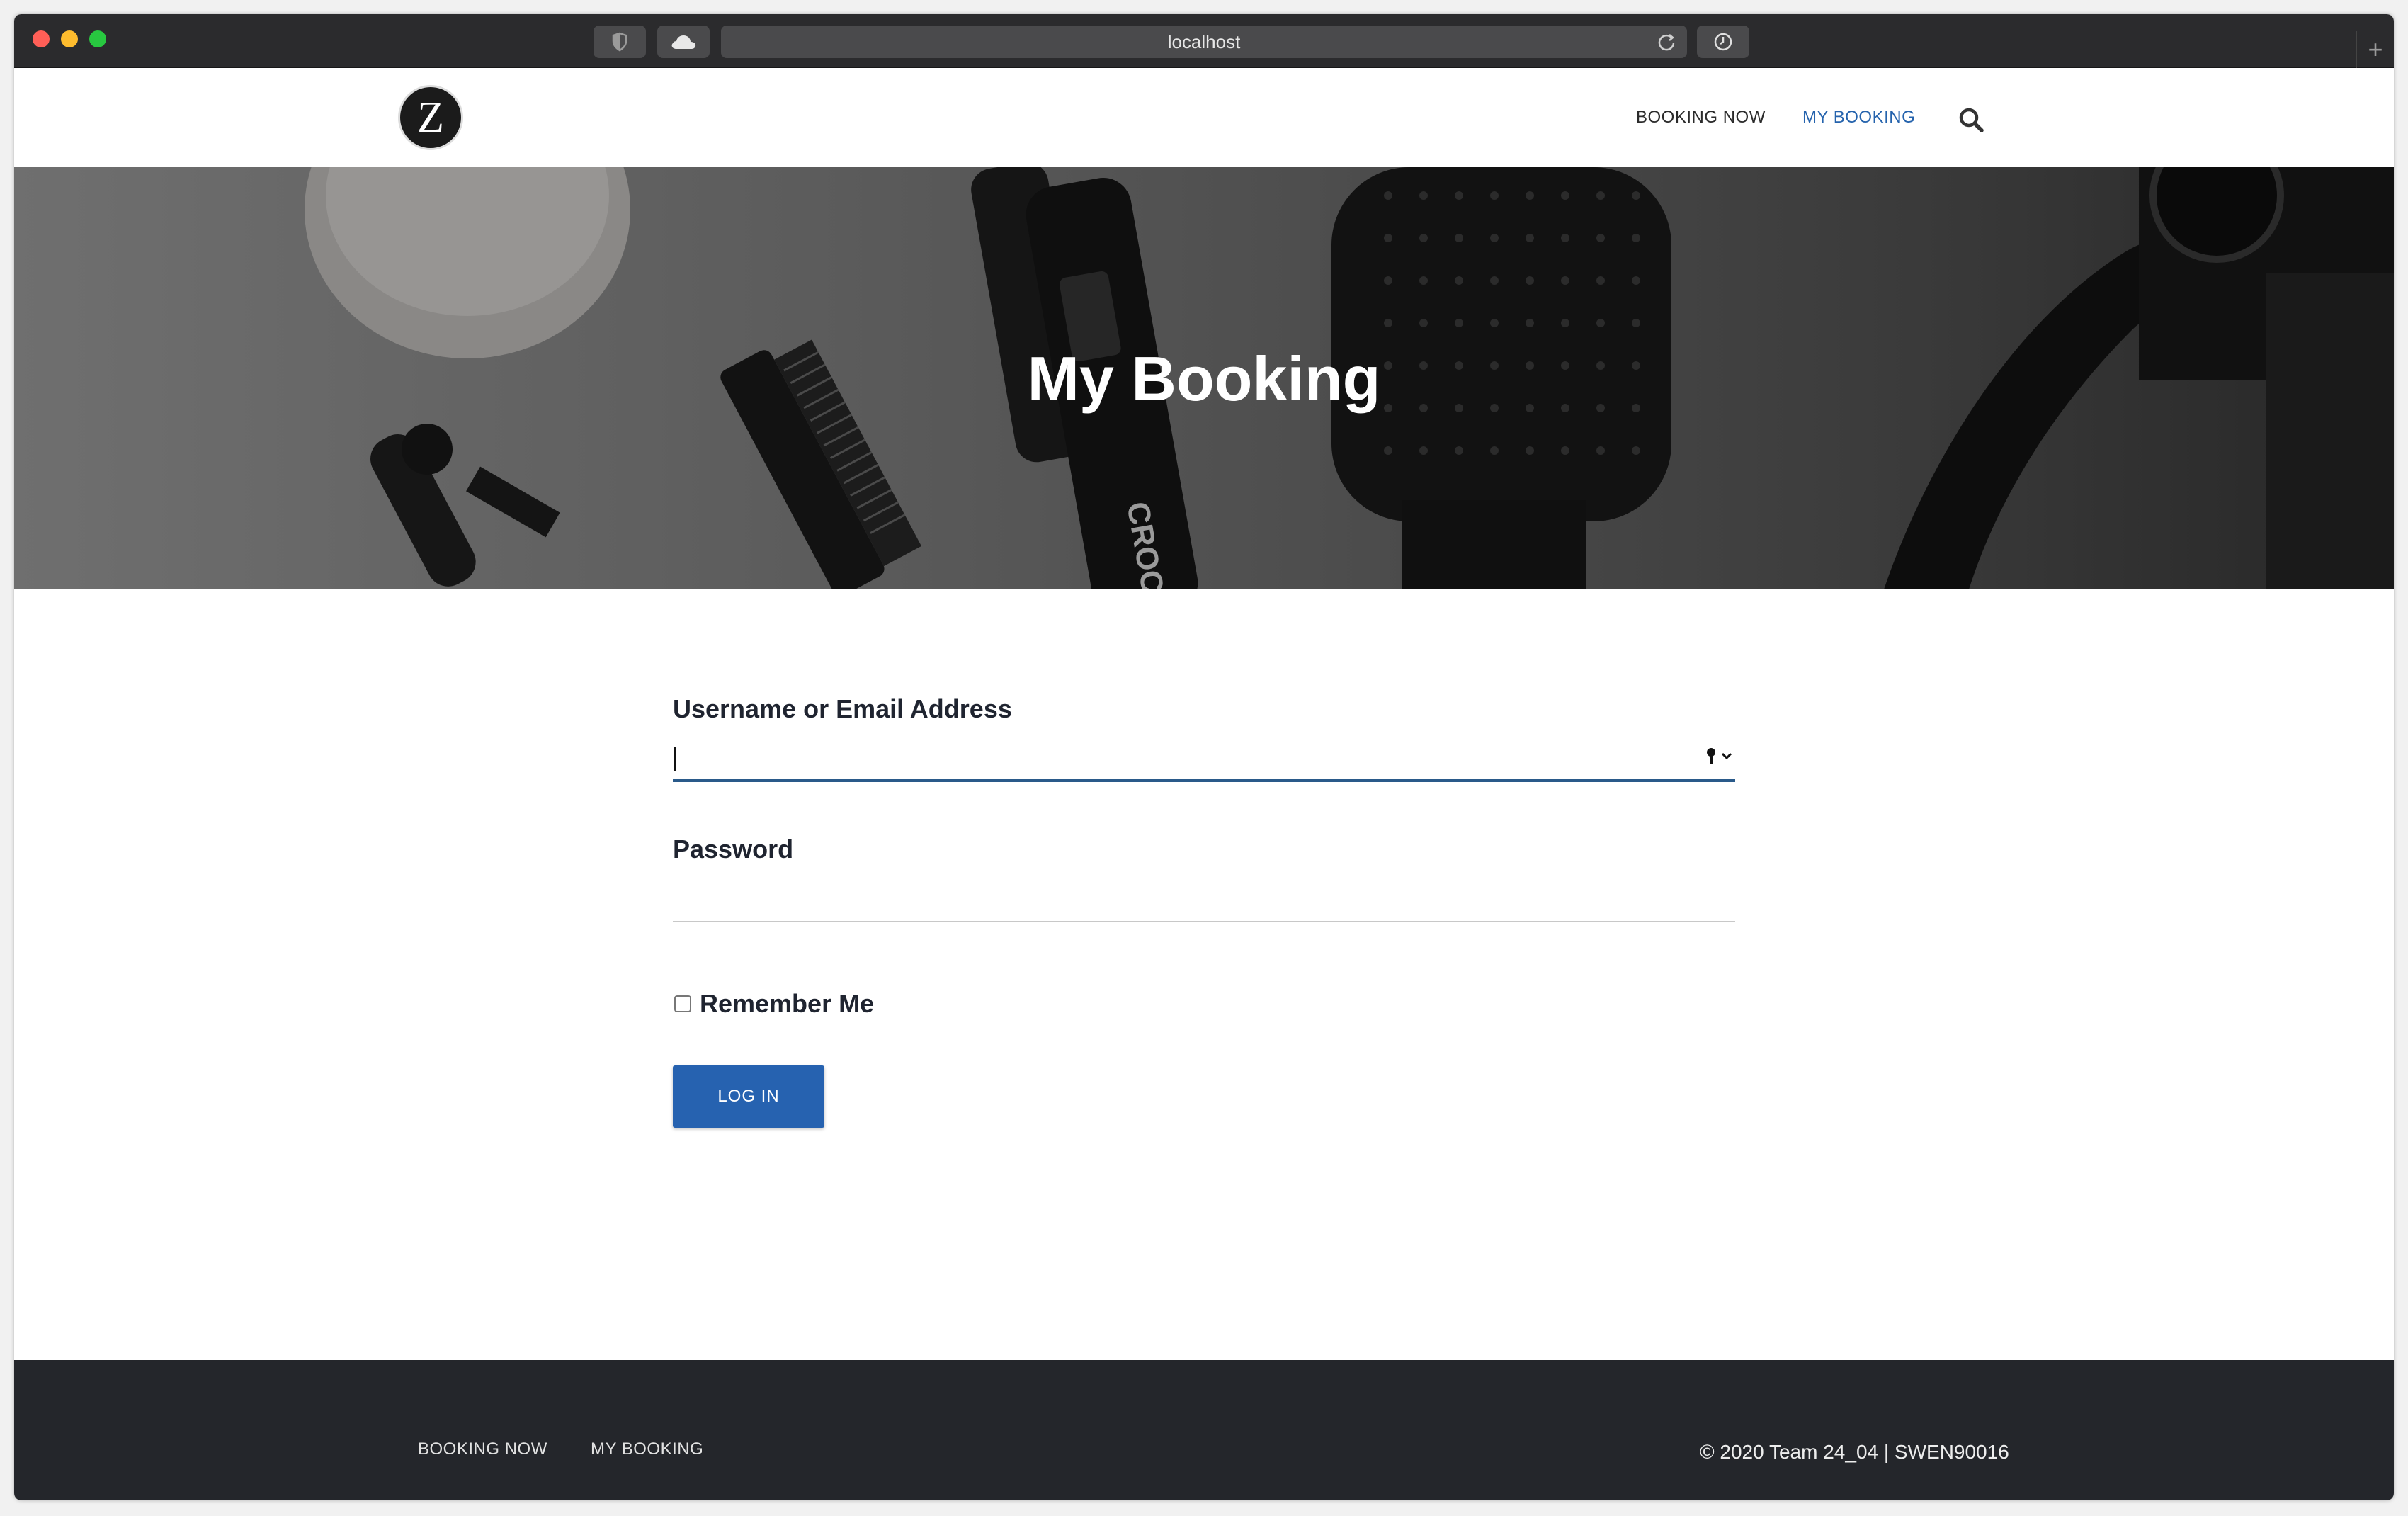 This screenshot has height=1516, width=2408. I want to click on close-window-button, so click(41, 38).